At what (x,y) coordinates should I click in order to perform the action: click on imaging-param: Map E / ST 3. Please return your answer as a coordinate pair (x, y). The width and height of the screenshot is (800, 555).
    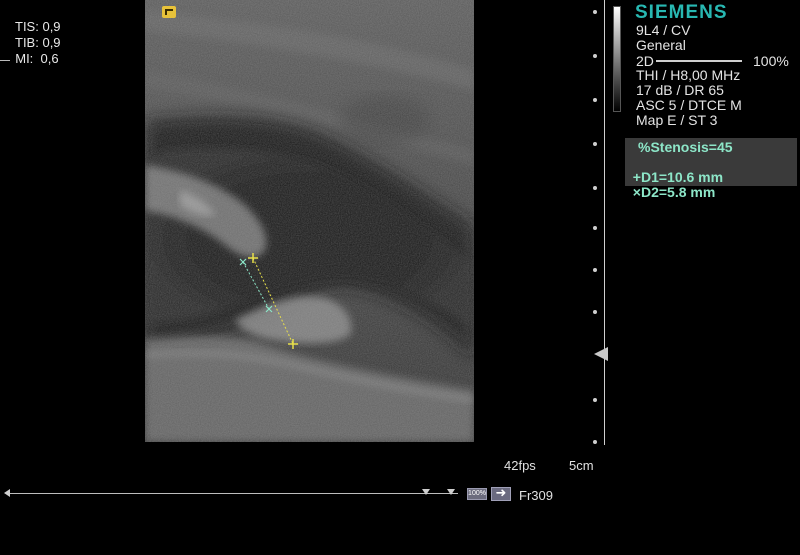
    Looking at the image, I should click on (677, 120).